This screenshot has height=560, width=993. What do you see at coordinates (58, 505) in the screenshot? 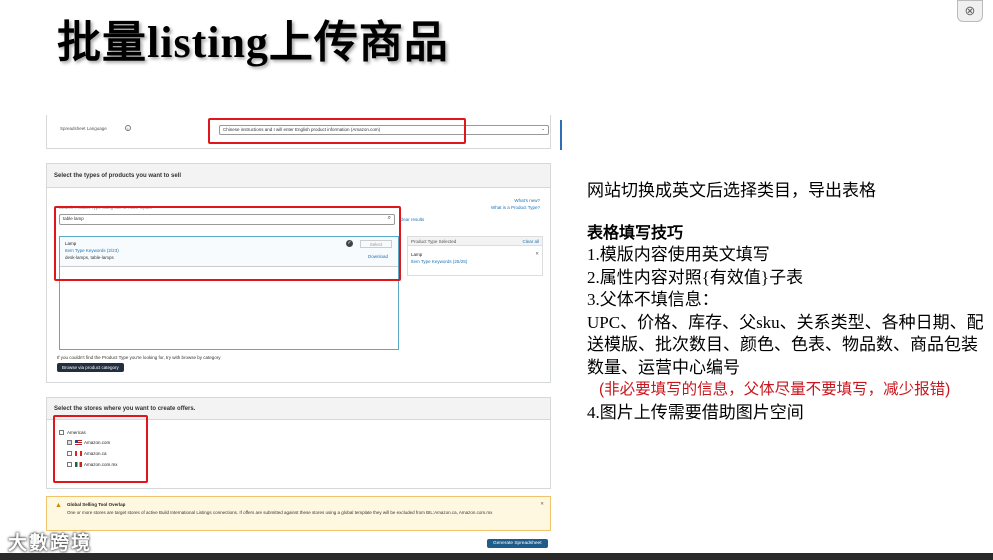
I see `warning-icon: ▲` at bounding box center [58, 505].